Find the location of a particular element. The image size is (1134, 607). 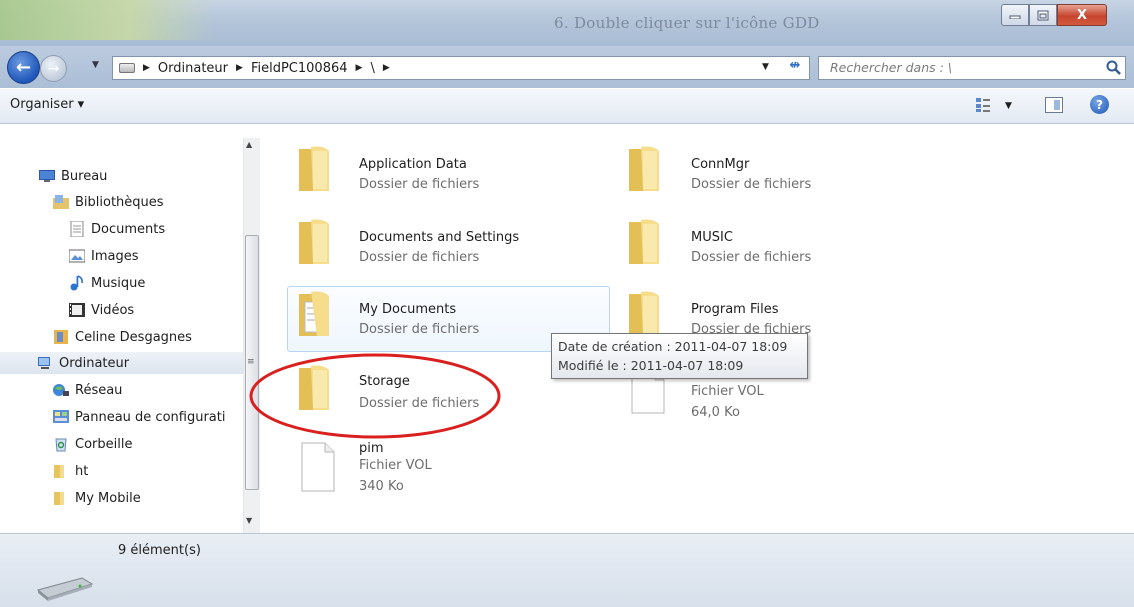

sidebar-item-panneau-de-configuration: Panneau de configurati is located at coordinates (139, 417).